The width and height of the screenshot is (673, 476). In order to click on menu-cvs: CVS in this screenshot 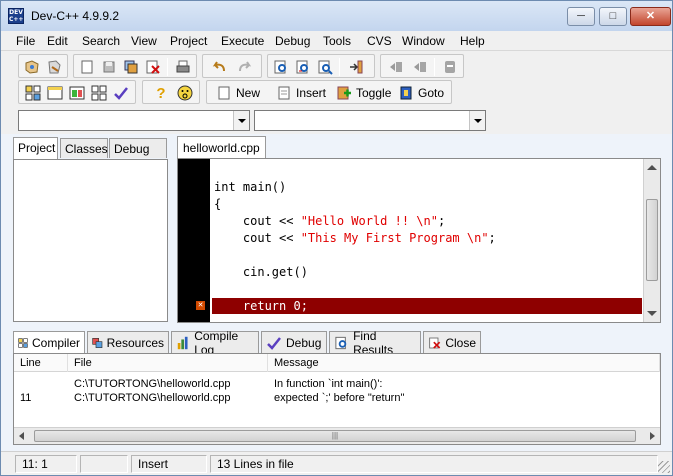, I will do `click(379, 41)`.